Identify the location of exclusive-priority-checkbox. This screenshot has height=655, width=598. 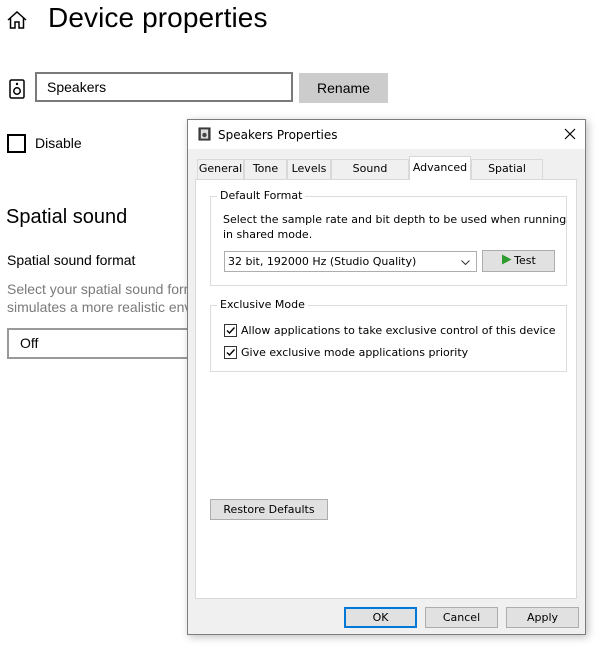
(230, 352).